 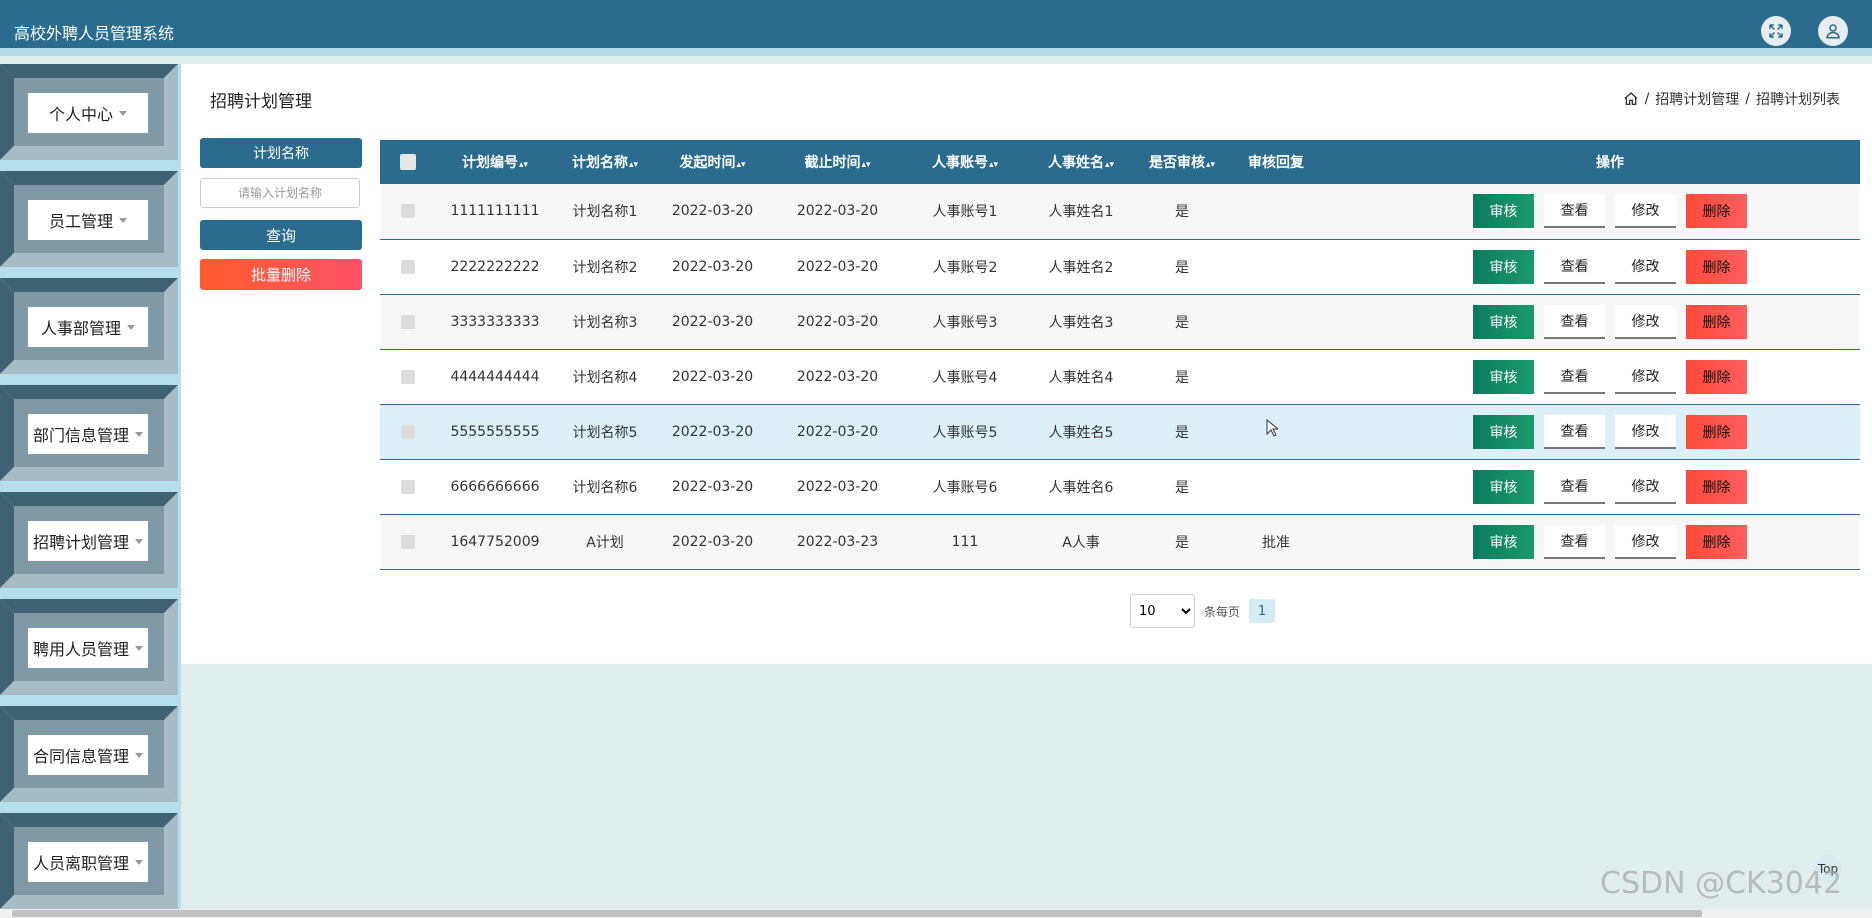 I want to click on page-number: 1, so click(x=1262, y=611).